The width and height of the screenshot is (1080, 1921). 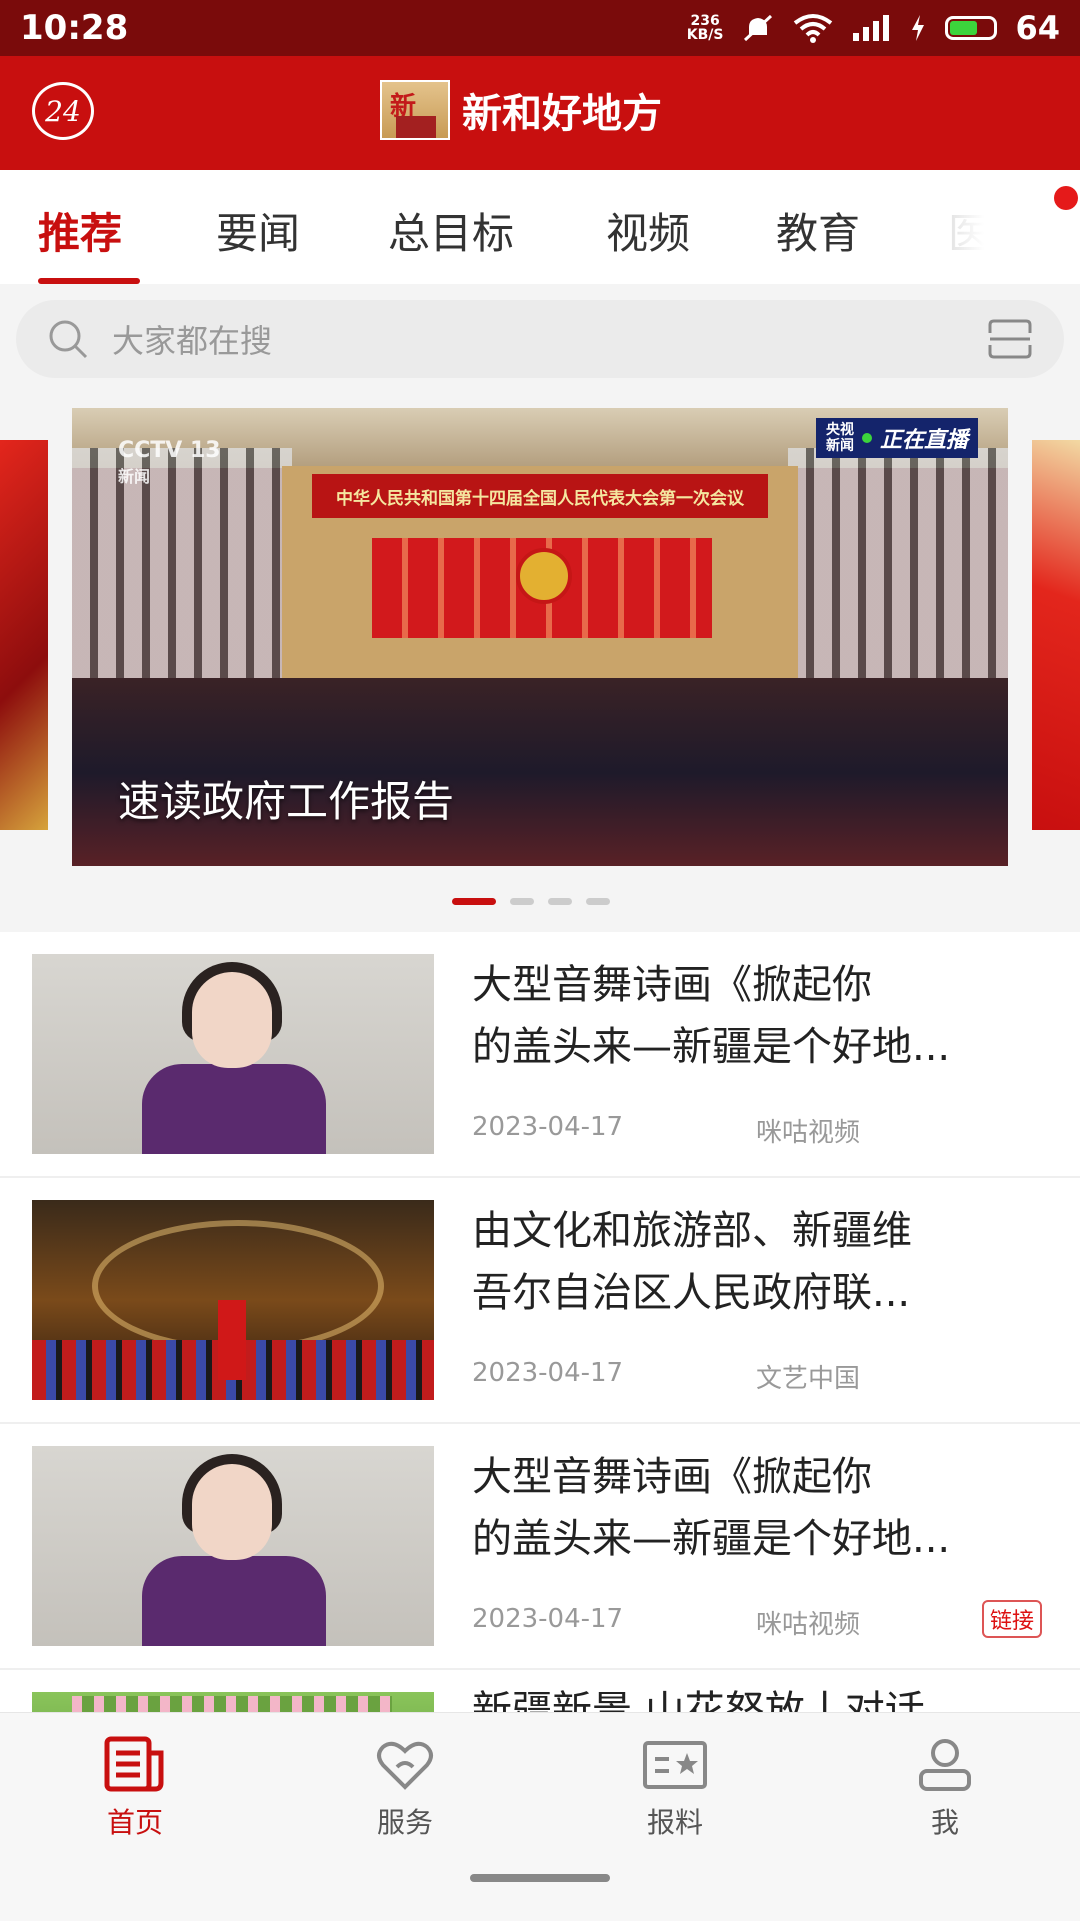 I want to click on scan-icon, so click(x=1010, y=339).